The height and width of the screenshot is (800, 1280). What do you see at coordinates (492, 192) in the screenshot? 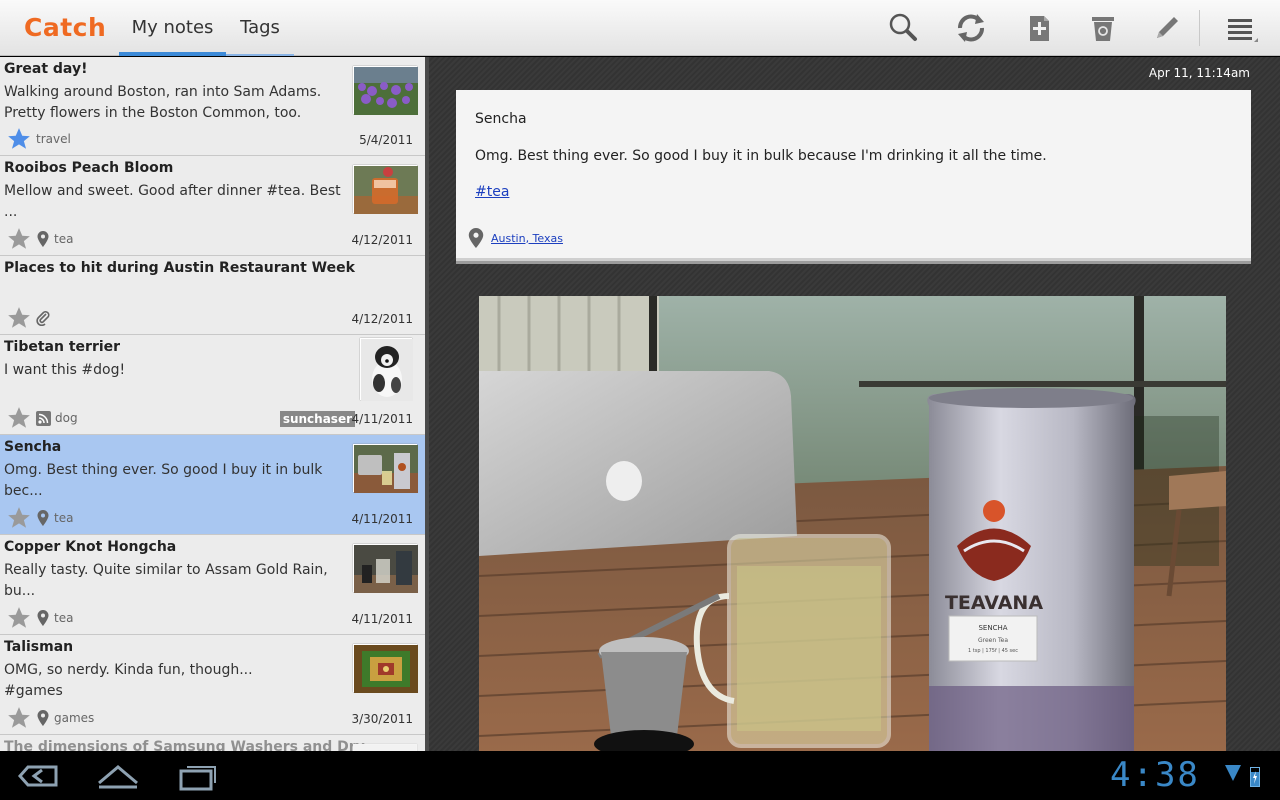
I see `note-detail-tag-link: #tea` at bounding box center [492, 192].